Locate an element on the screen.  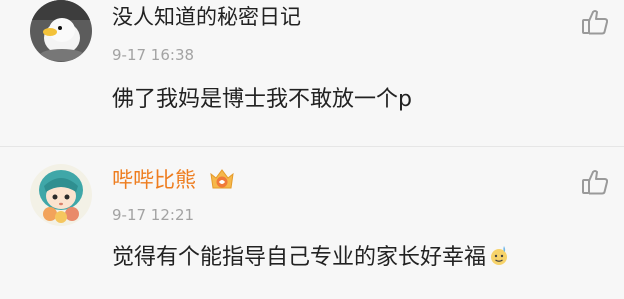
timestamp: 9-17 12:21 is located at coordinates (153, 215).